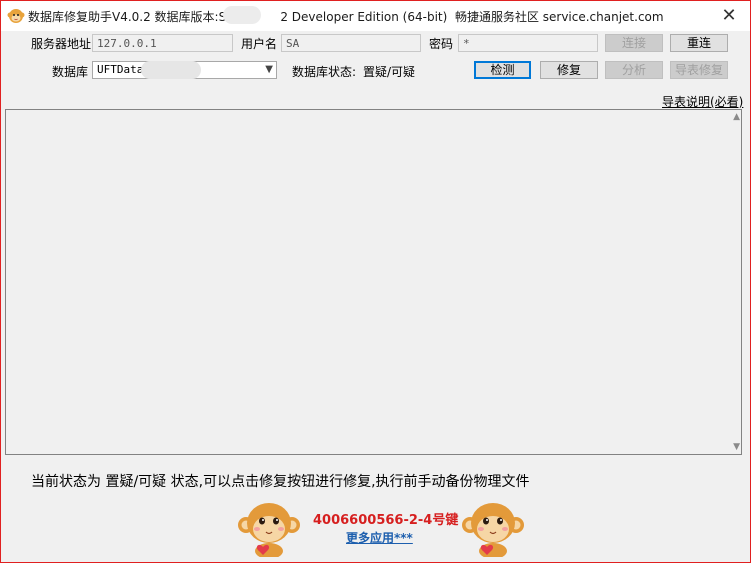  I want to click on username-field: SA, so click(351, 43).